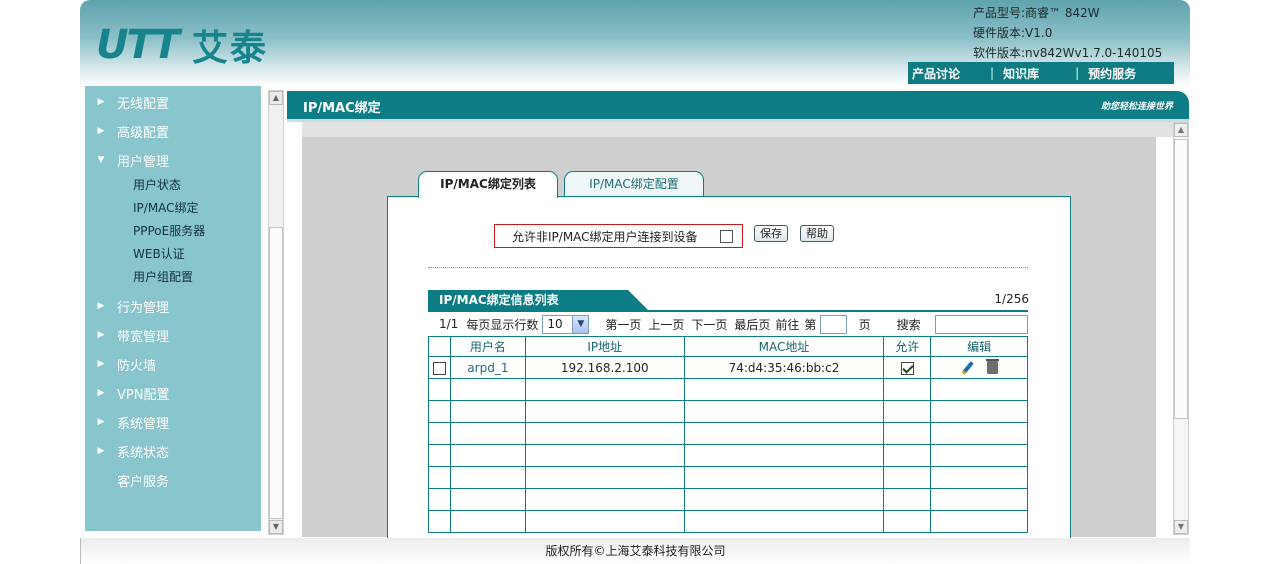 The width and height of the screenshot is (1273, 564). What do you see at coordinates (163, 276) in the screenshot?
I see `sidebar-sub-user-group: 用户组配置` at bounding box center [163, 276].